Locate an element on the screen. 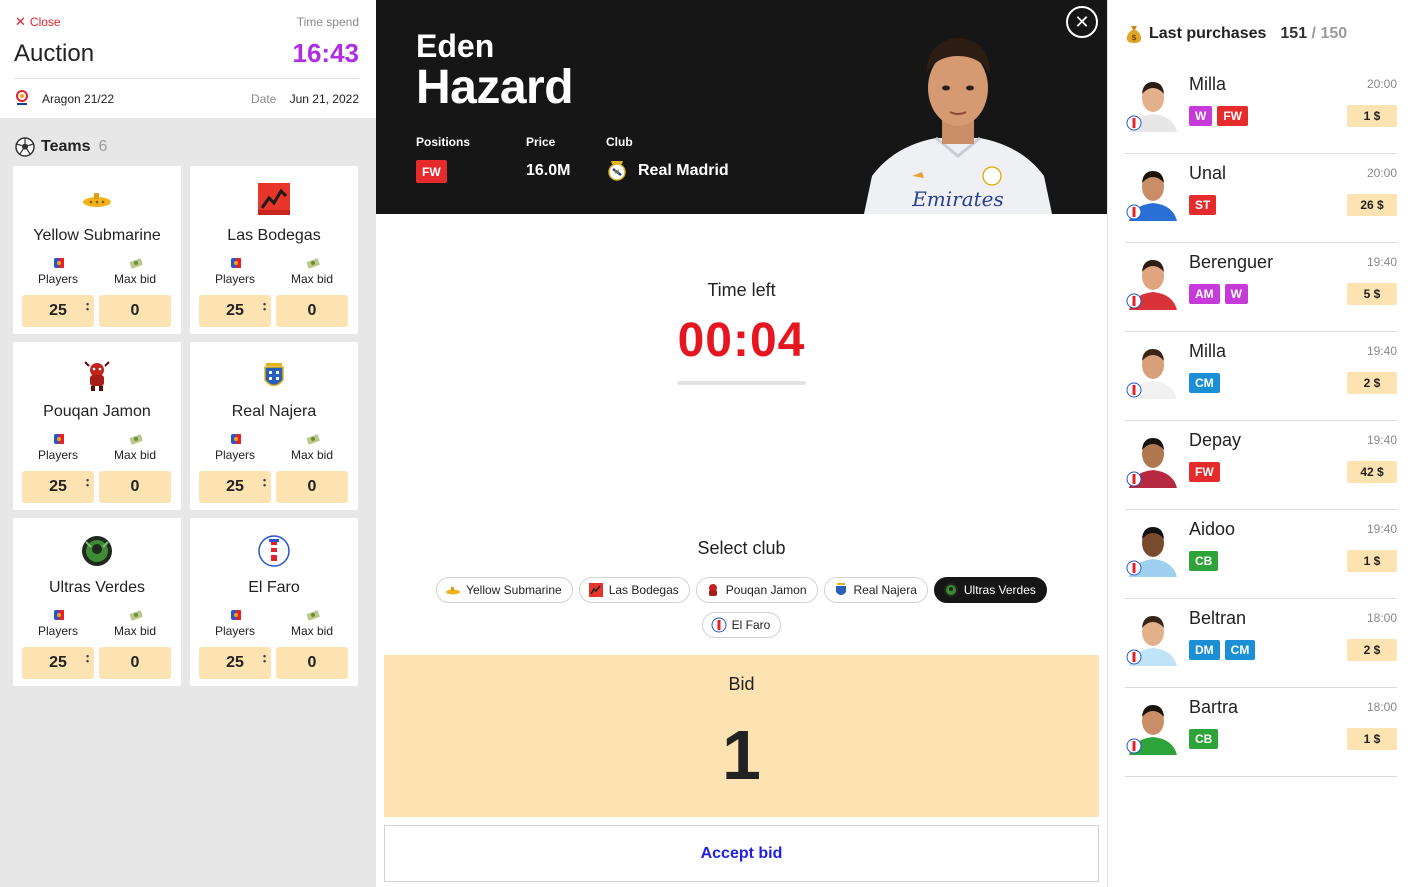  club-chip-yellow-submarine: Yellow Submarine is located at coordinates (504, 590).